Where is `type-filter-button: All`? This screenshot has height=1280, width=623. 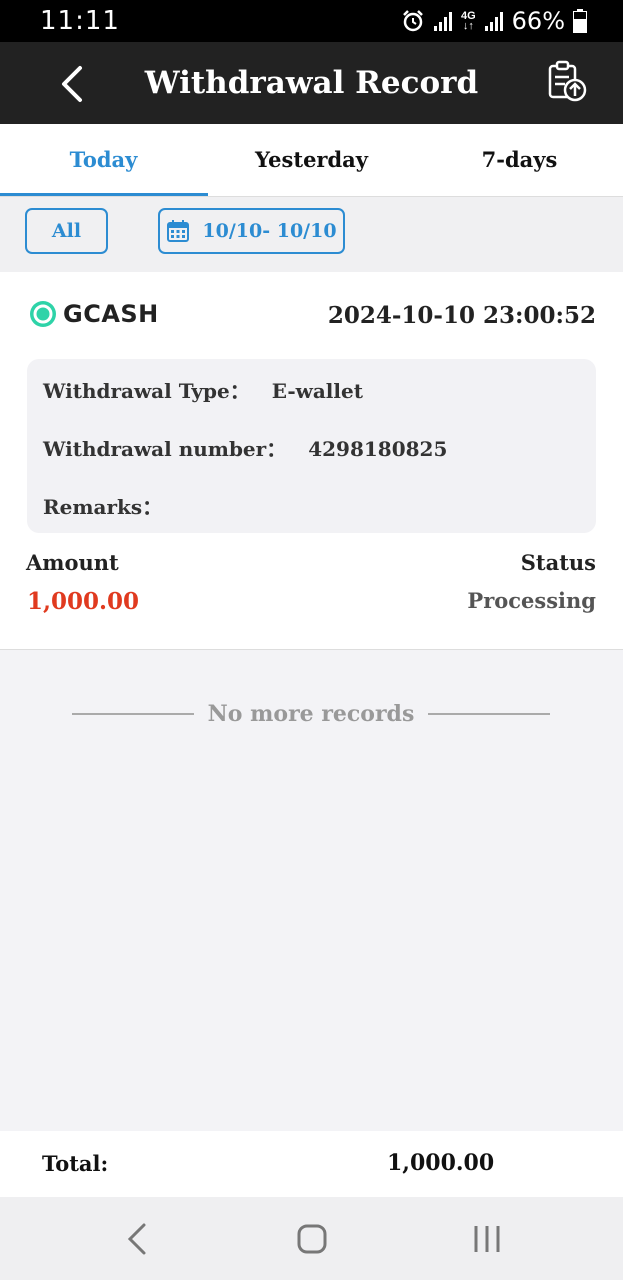 type-filter-button: All is located at coordinates (66, 231).